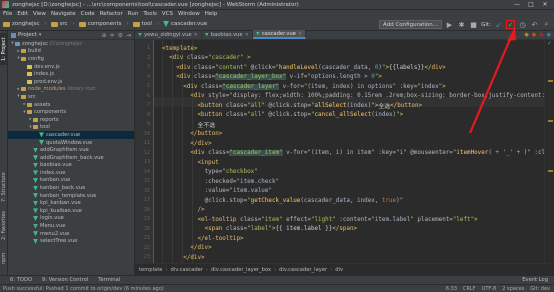  I want to click on project-tool-tab: 1: Project, so click(4, 49).